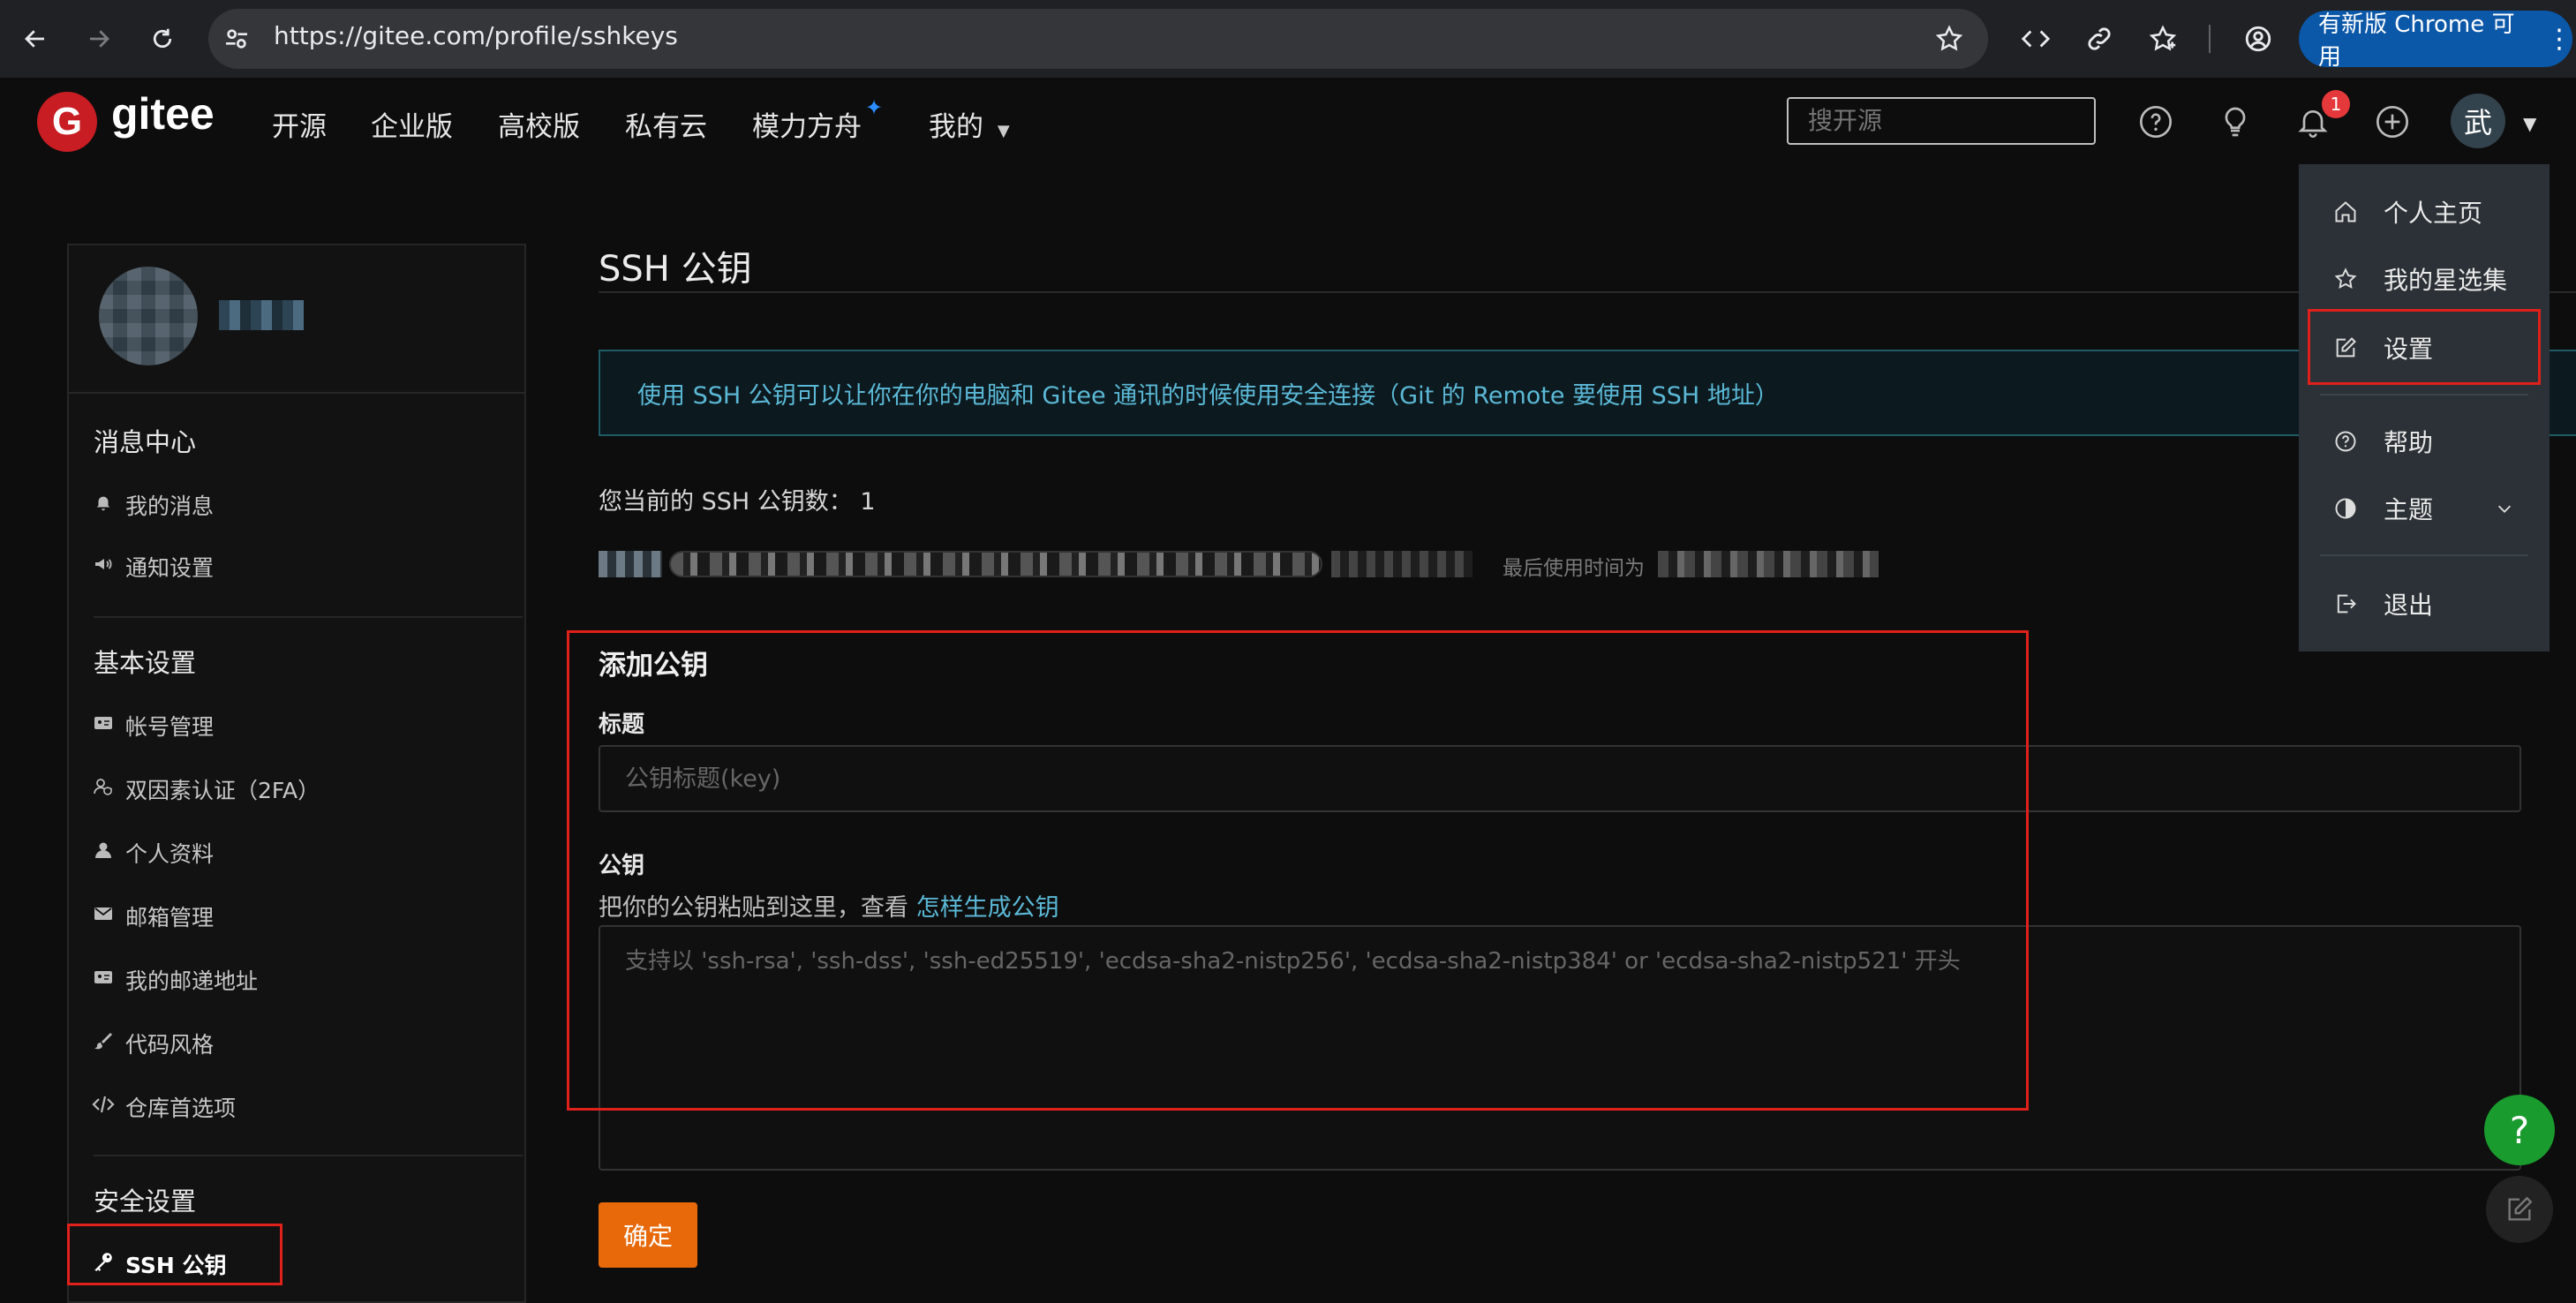 This screenshot has height=1303, width=2576. I want to click on menu-item-homepage: 个人主页, so click(2424, 212).